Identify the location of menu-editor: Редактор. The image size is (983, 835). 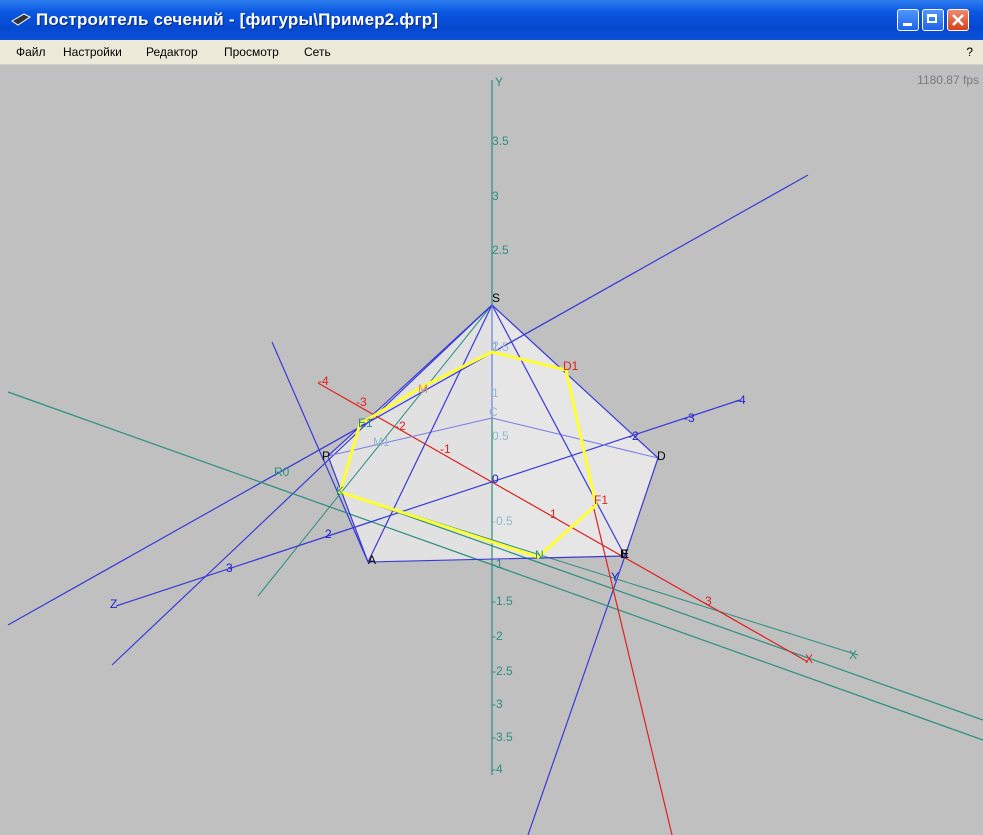
(172, 52).